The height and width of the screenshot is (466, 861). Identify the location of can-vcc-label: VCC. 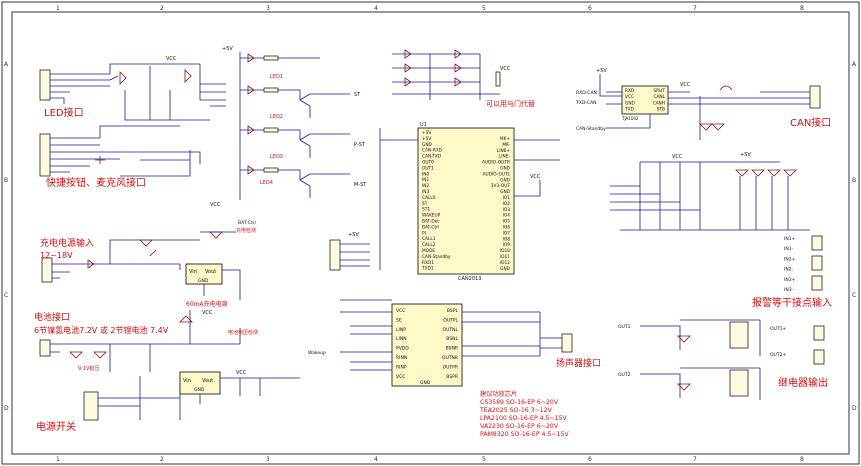
(685, 85).